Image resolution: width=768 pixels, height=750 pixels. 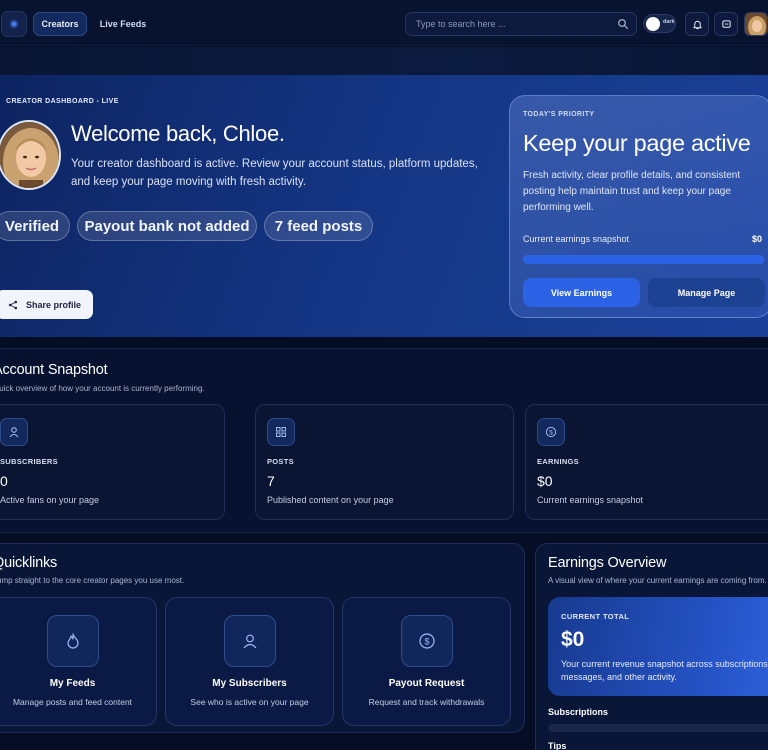 What do you see at coordinates (178, 133) in the screenshot?
I see `welcome-title: Welcome back, Chloe.` at bounding box center [178, 133].